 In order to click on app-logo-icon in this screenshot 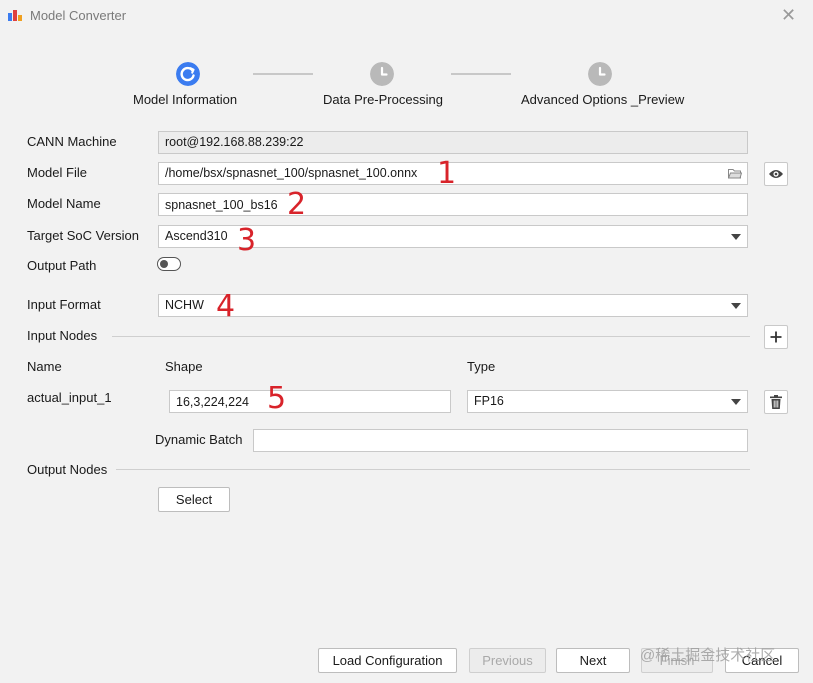, I will do `click(15, 15)`.